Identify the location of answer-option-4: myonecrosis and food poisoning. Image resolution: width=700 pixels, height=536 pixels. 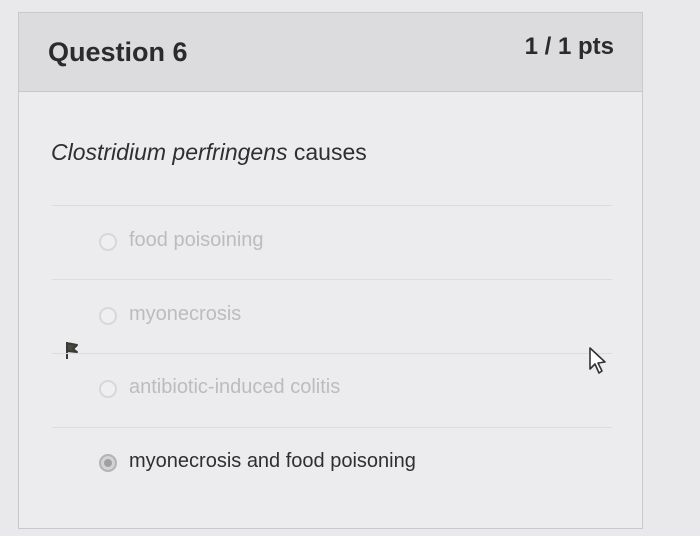
(332, 463).